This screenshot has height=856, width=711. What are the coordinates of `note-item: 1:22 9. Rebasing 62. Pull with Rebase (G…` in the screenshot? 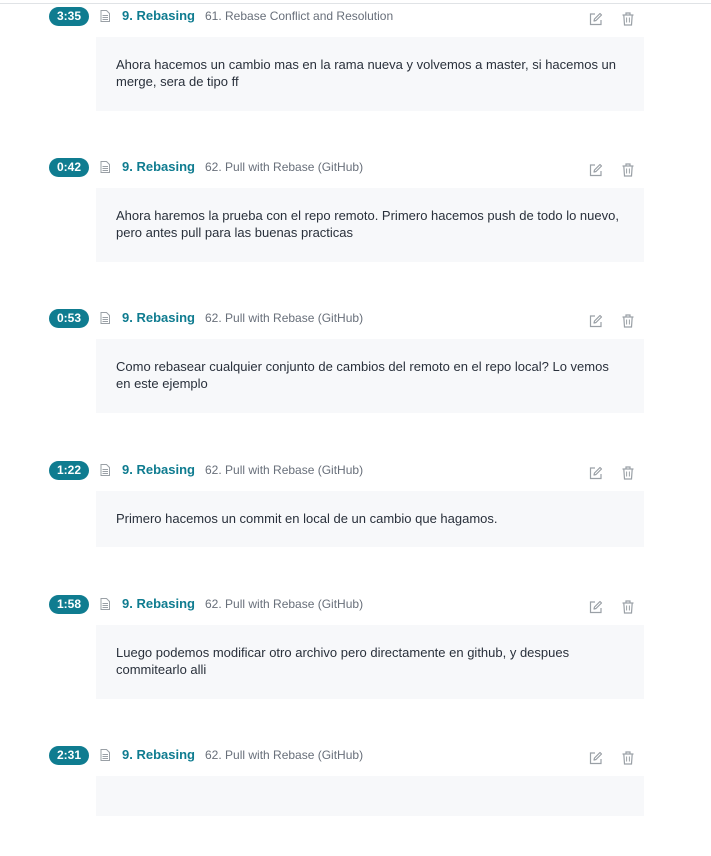 It's located at (355, 504).